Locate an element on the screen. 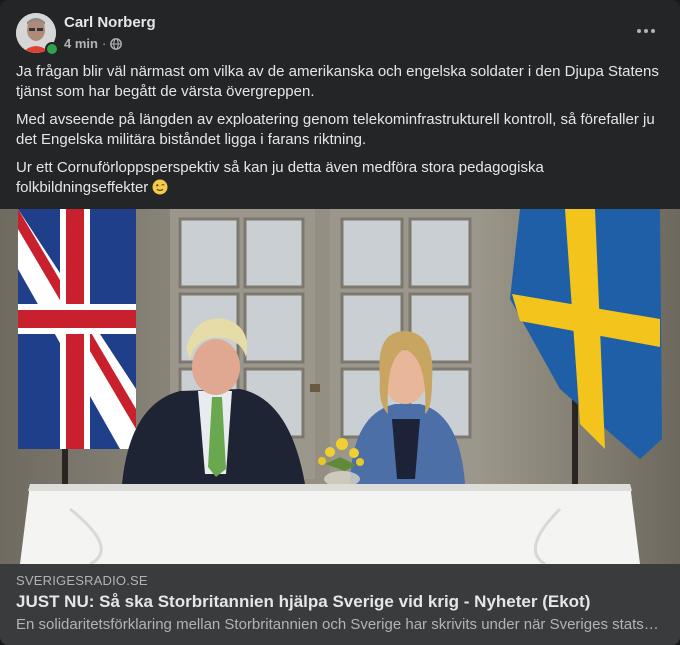 The image size is (680, 645). more-dots-icon is located at coordinates (646, 31).